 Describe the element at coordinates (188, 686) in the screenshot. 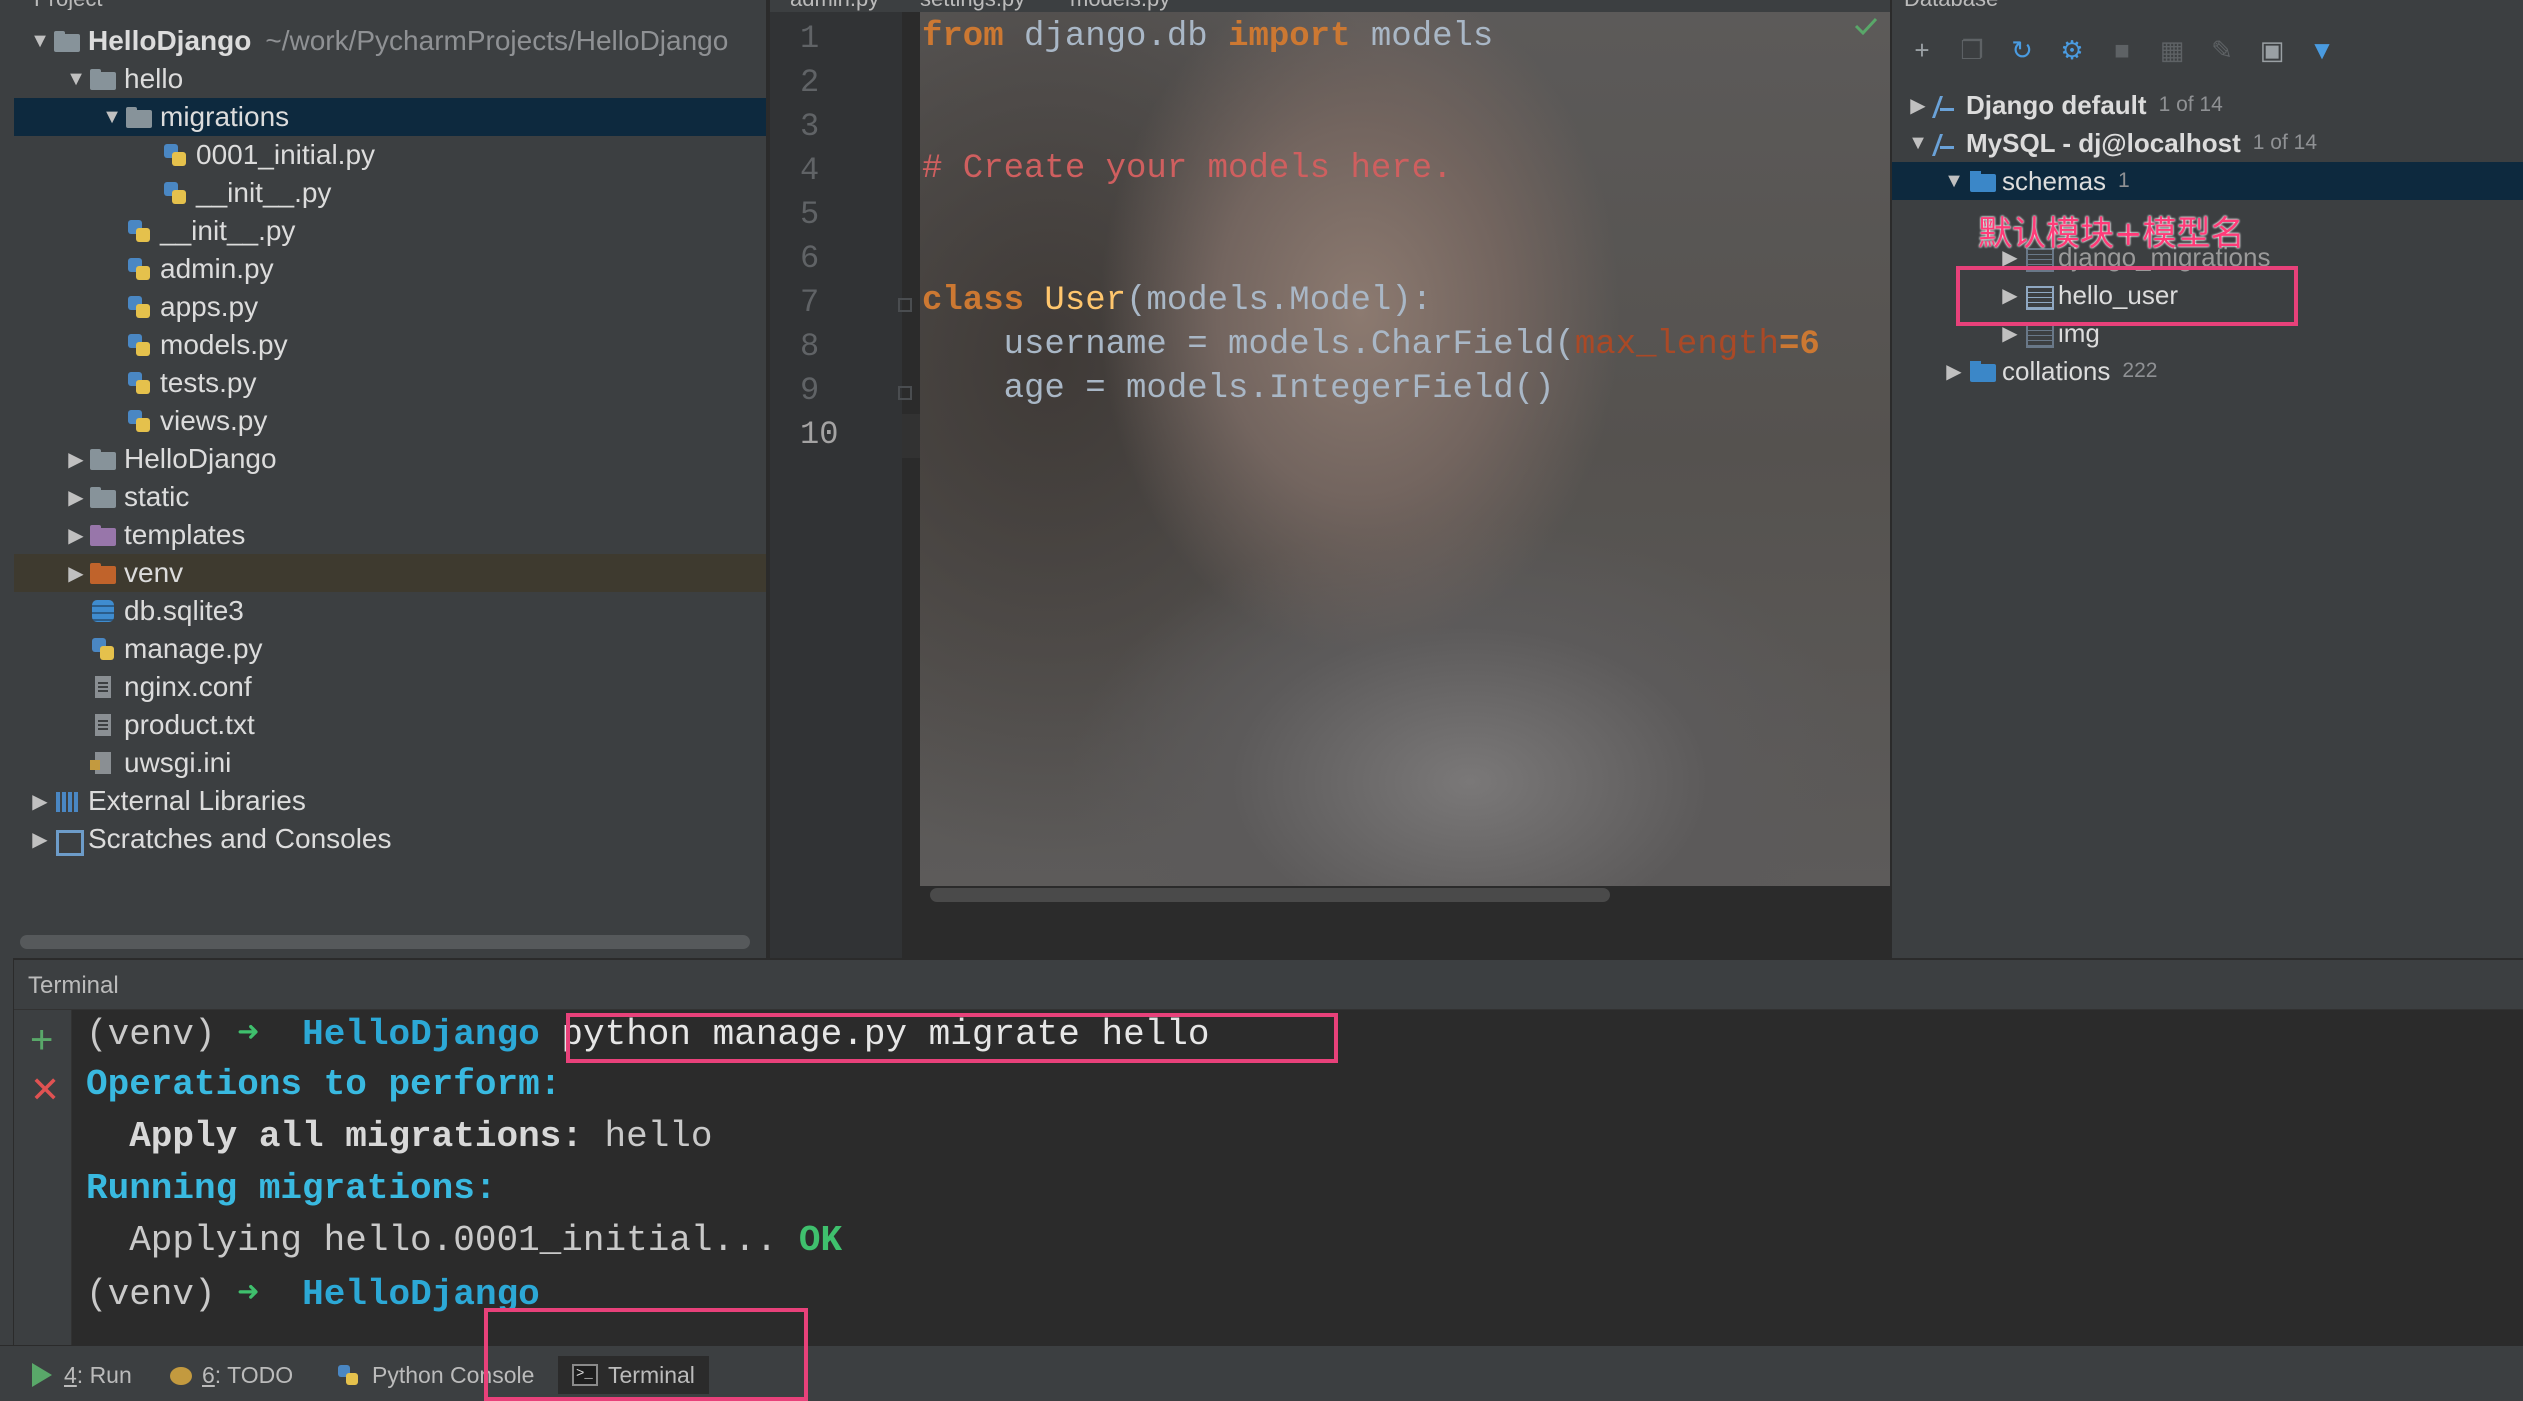

I see `tree-item-label: nginx.conf` at that location.